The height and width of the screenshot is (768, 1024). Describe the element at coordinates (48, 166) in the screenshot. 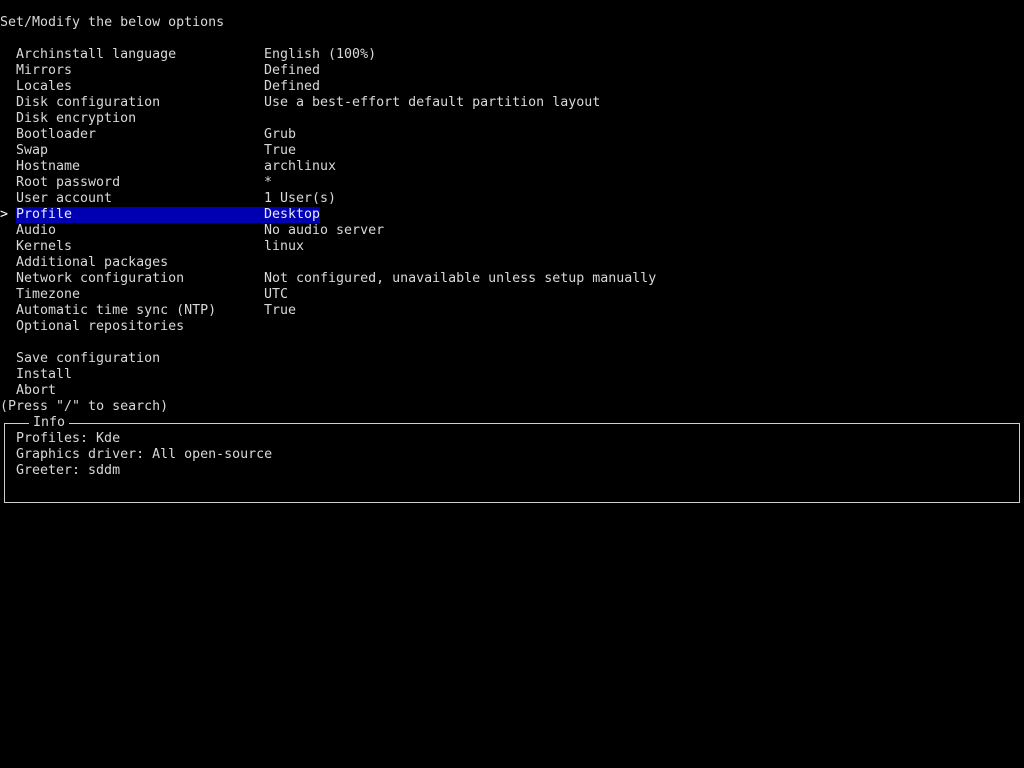

I see `menu-item-label: Hostname` at that location.